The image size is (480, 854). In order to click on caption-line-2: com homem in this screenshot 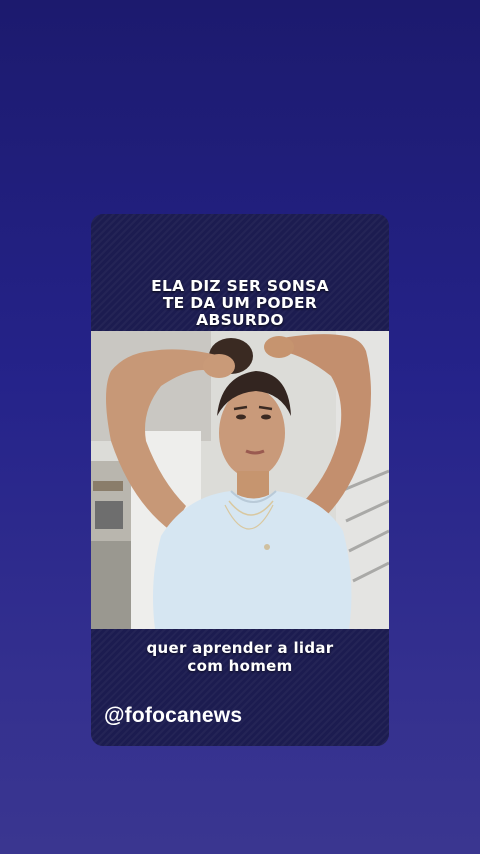, I will do `click(240, 666)`.